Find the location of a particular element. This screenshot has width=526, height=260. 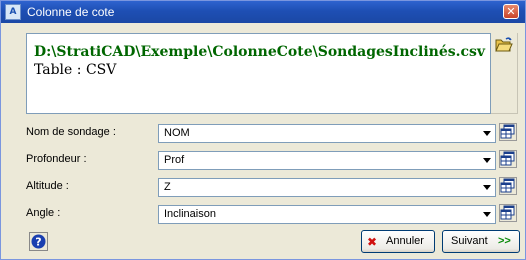

close-button: ✕ is located at coordinates (511, 11).